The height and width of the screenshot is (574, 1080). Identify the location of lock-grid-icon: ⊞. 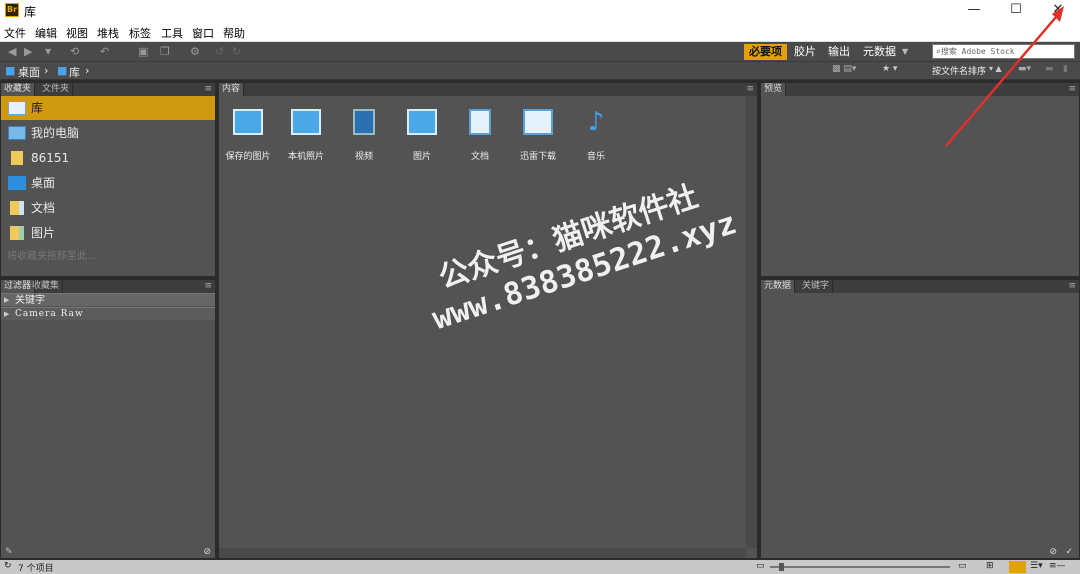
(990, 566).